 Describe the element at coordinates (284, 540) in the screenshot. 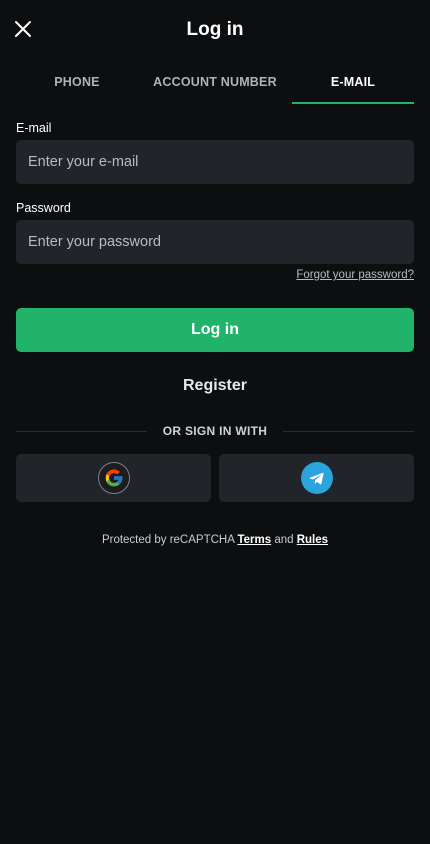

I see `and-text: and` at that location.